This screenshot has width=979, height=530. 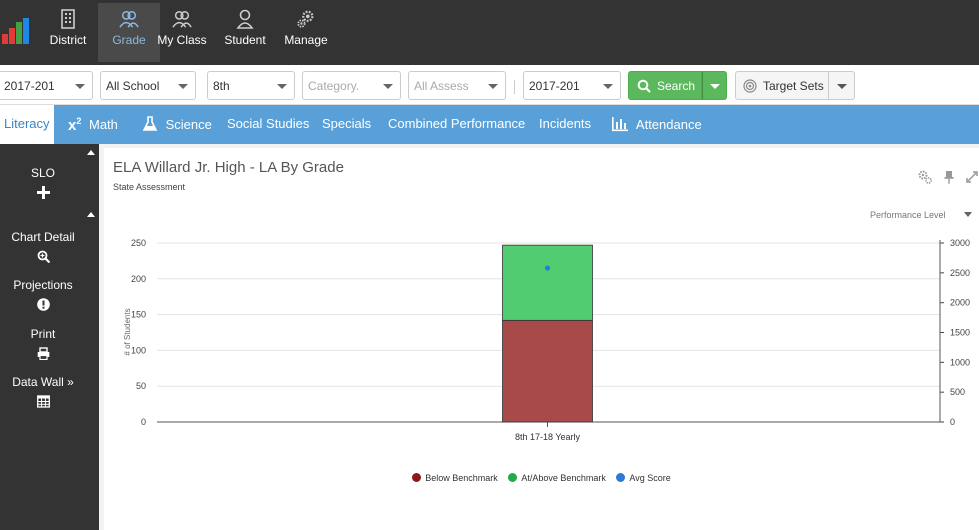 I want to click on avg-score-point, so click(x=547, y=268).